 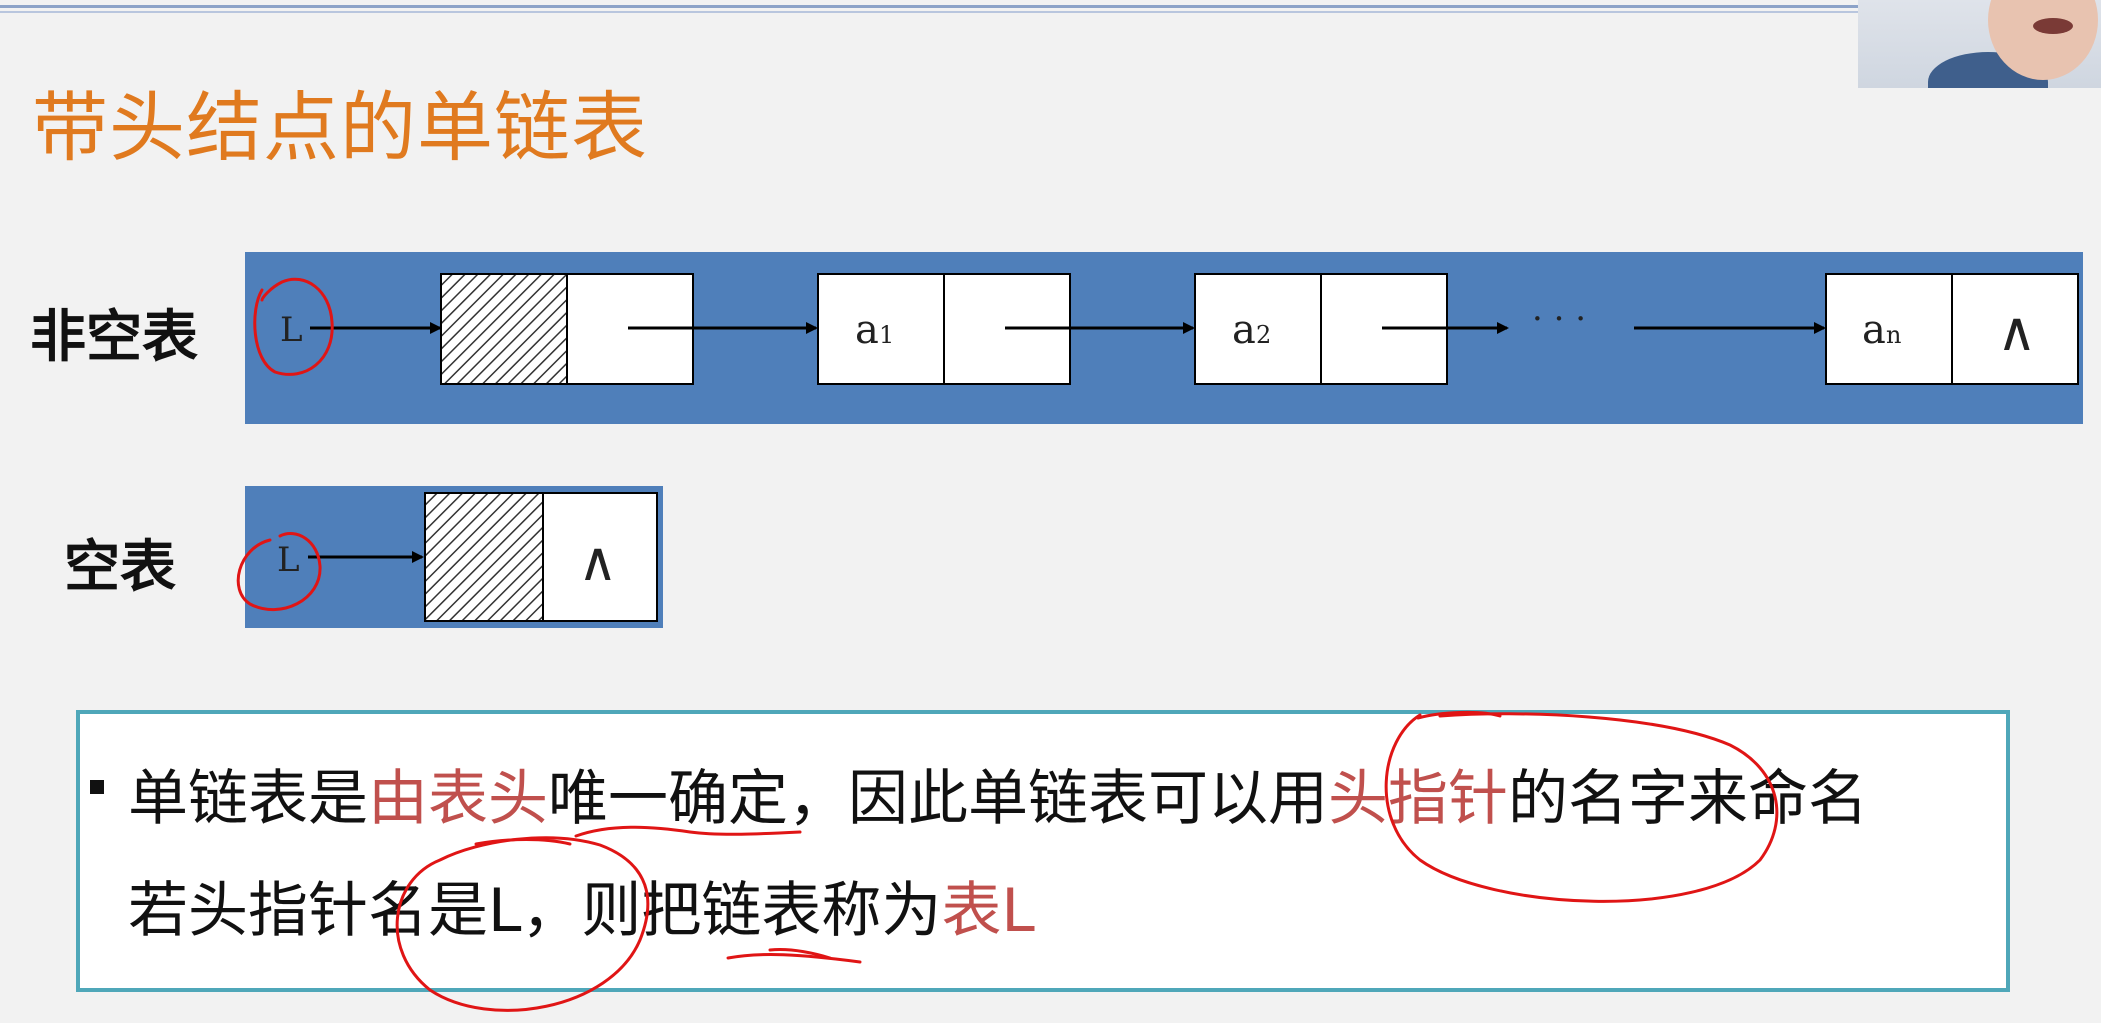 What do you see at coordinates (535, 911) in the screenshot?
I see `line2-segment-1: 若头指针名是L，则把链表称为` at bounding box center [535, 911].